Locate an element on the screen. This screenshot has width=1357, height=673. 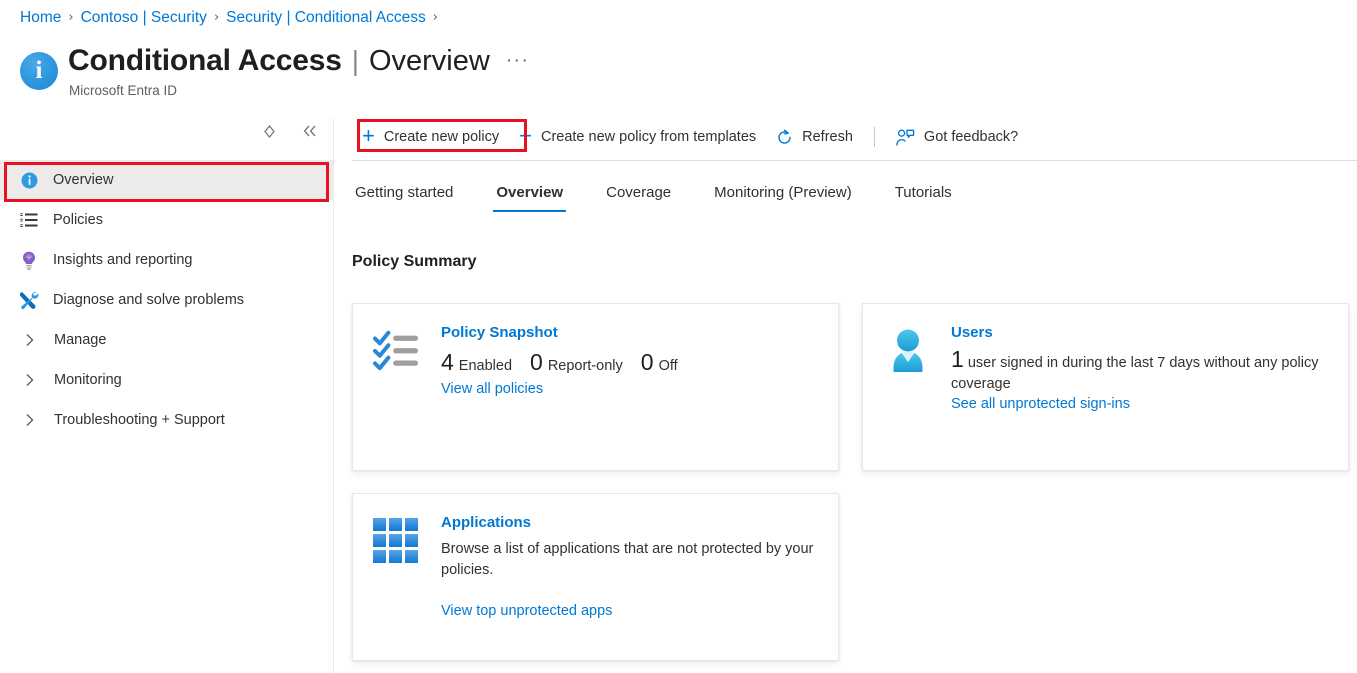
sidebar-item-monitoring: Monitoring is located at coordinates (166, 380).